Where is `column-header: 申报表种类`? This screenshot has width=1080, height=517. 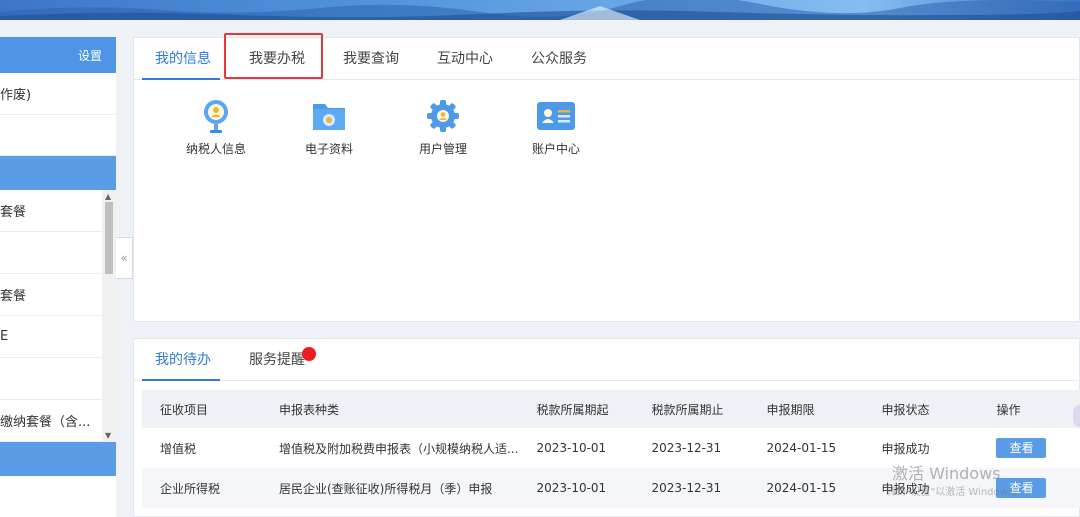 column-header: 申报表种类 is located at coordinates (390, 409).